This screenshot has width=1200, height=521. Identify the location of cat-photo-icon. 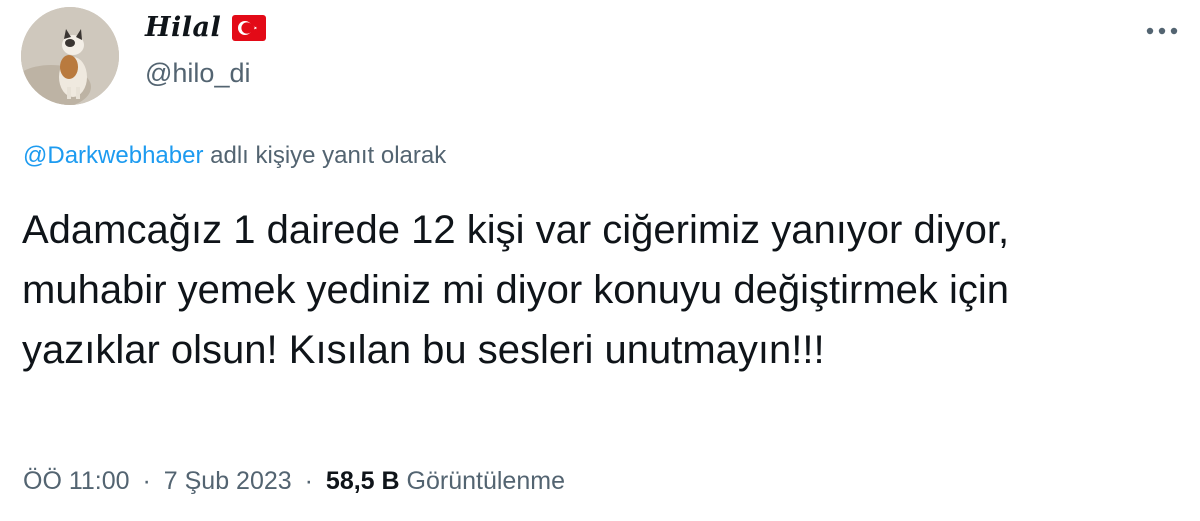
(70, 56).